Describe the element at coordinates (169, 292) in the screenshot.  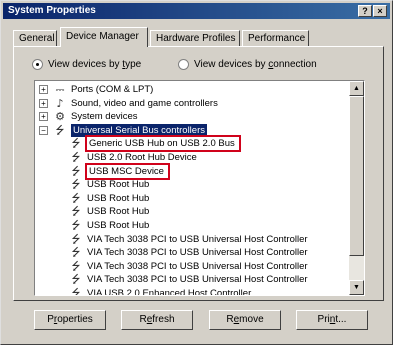
I see `tree-item-label: VIA USB 2.0 Enhanced Host Controller` at that location.